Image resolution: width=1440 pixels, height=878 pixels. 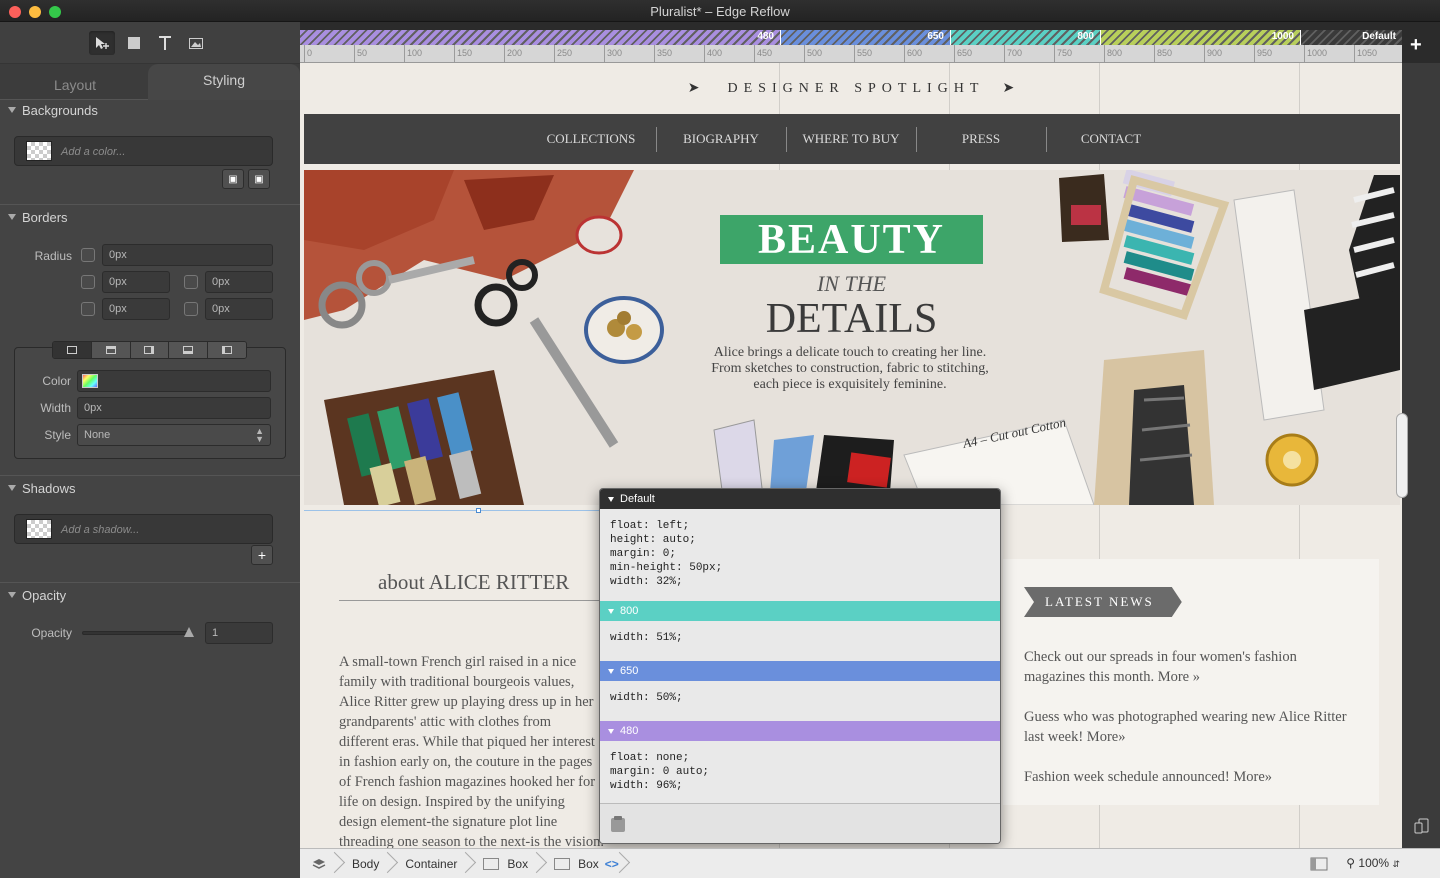 What do you see at coordinates (540, 37) in the screenshot?
I see `breakpoint-480: 480` at bounding box center [540, 37].